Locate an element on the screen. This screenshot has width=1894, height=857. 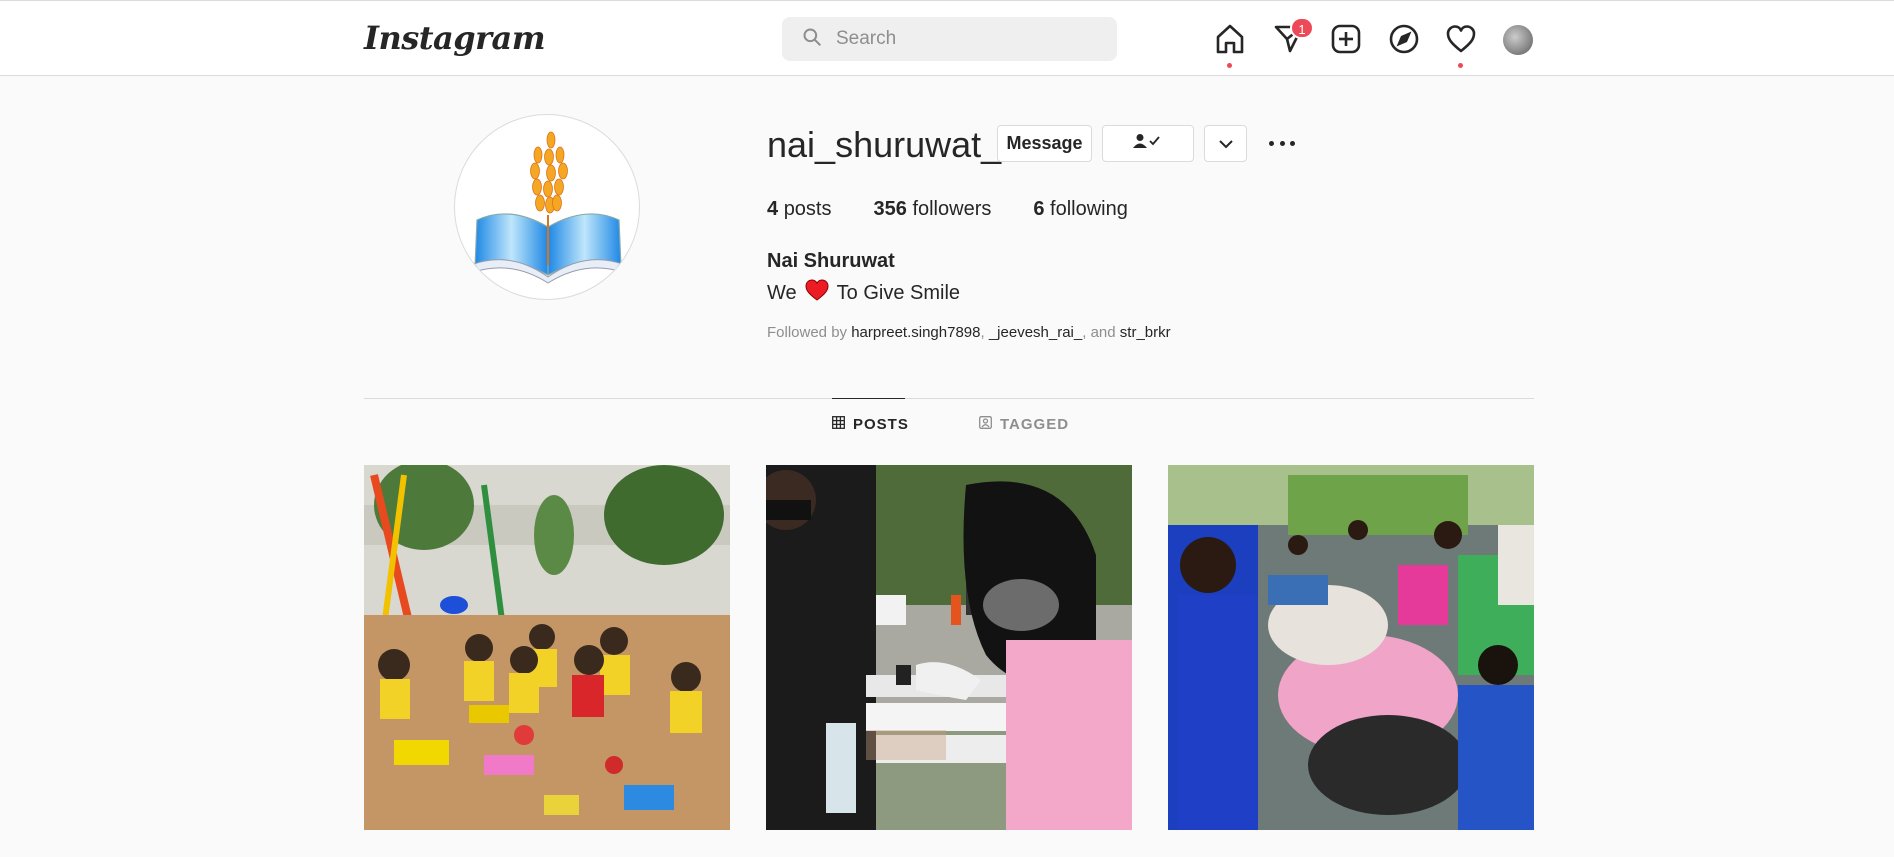
direct-icon: 1 is located at coordinates (1293, 36).